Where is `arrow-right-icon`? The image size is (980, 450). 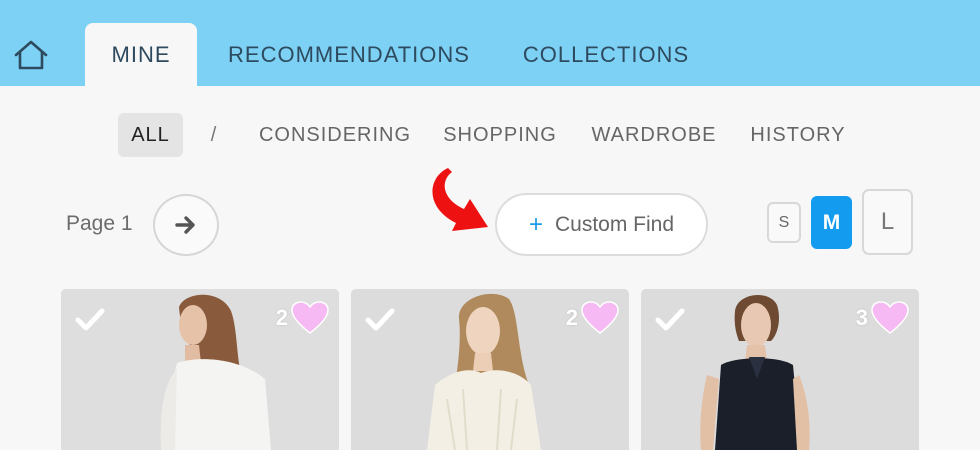 arrow-right-icon is located at coordinates (185, 225).